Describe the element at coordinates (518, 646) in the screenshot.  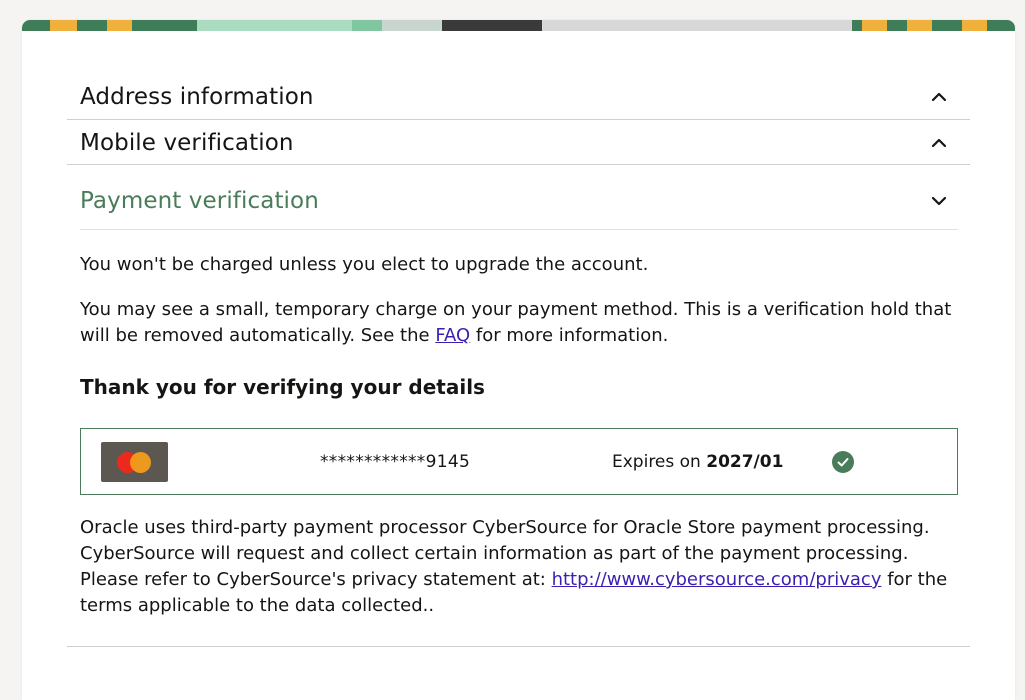
I see `section-bottom-divider` at that location.